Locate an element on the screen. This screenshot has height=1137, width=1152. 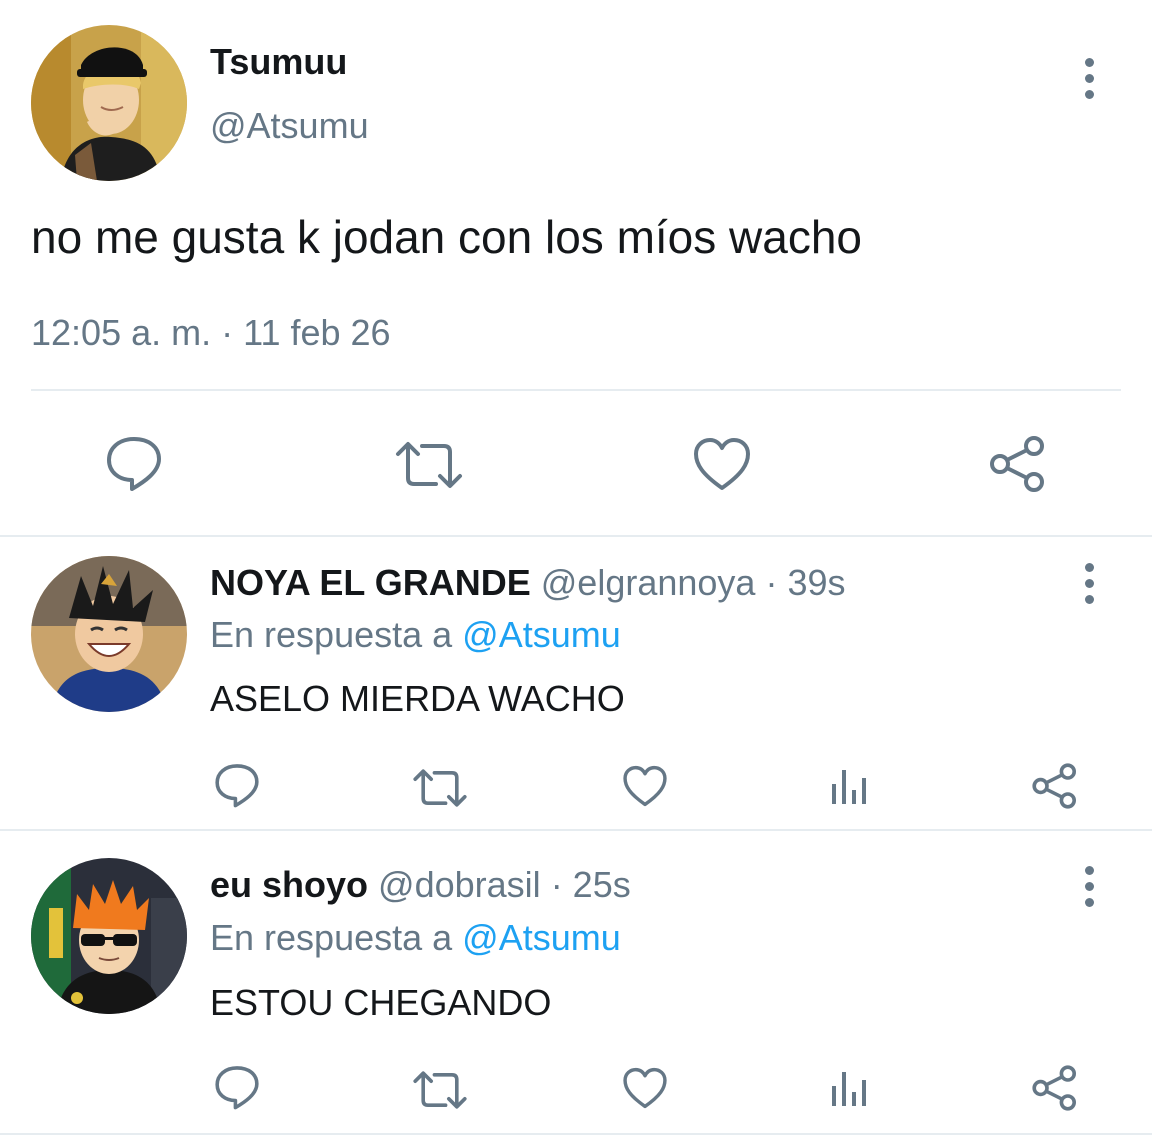
avatar-blond-man-cap is located at coordinates (109, 103).